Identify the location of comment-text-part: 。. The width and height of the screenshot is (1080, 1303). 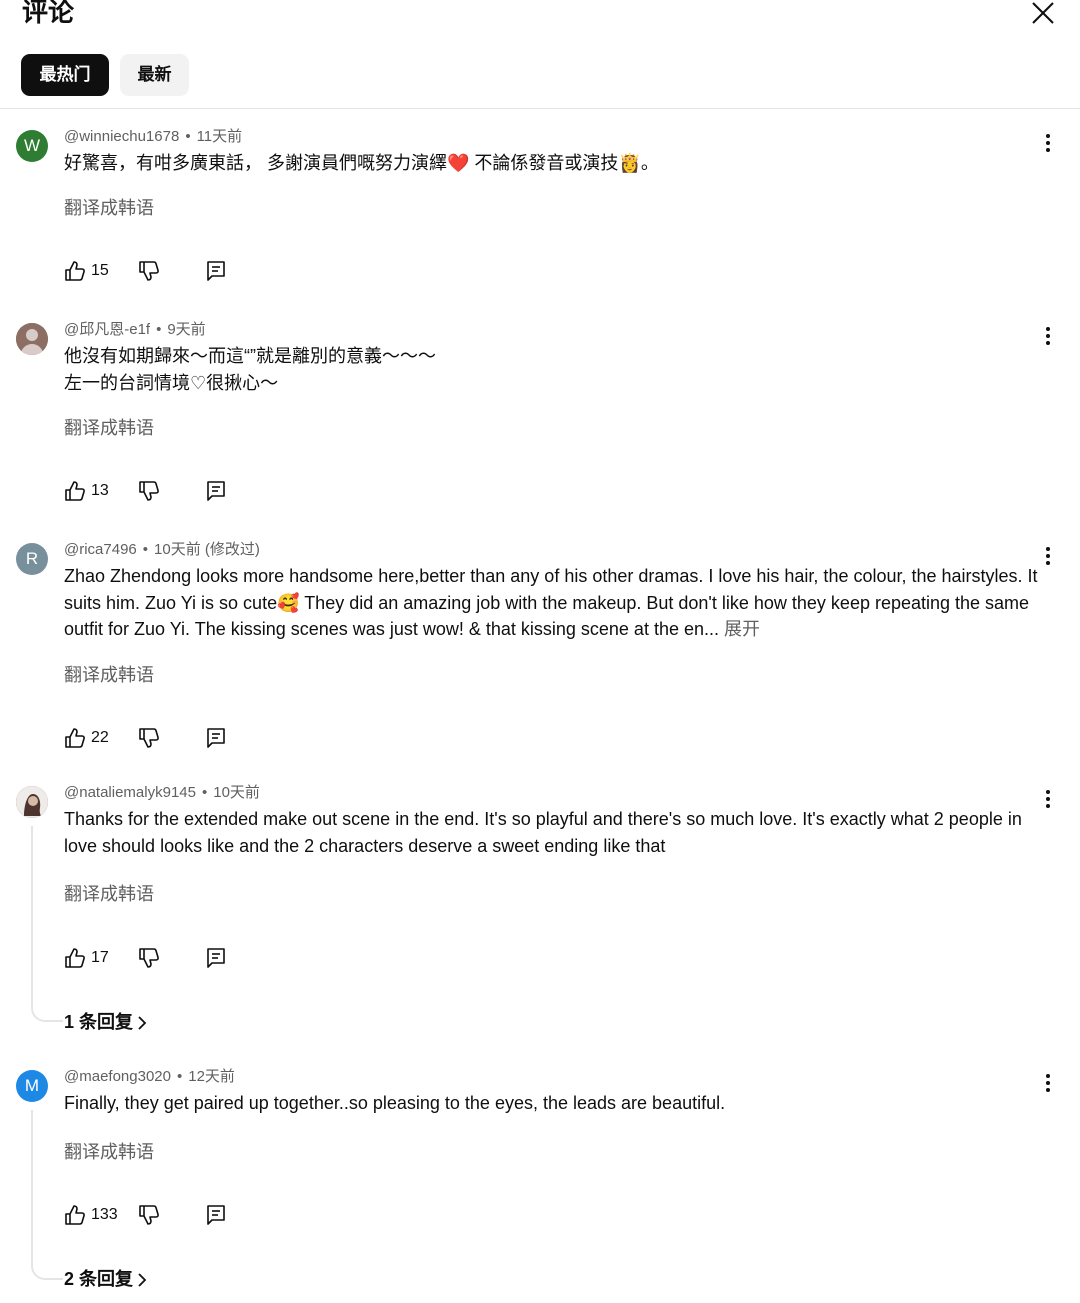
(649, 163).